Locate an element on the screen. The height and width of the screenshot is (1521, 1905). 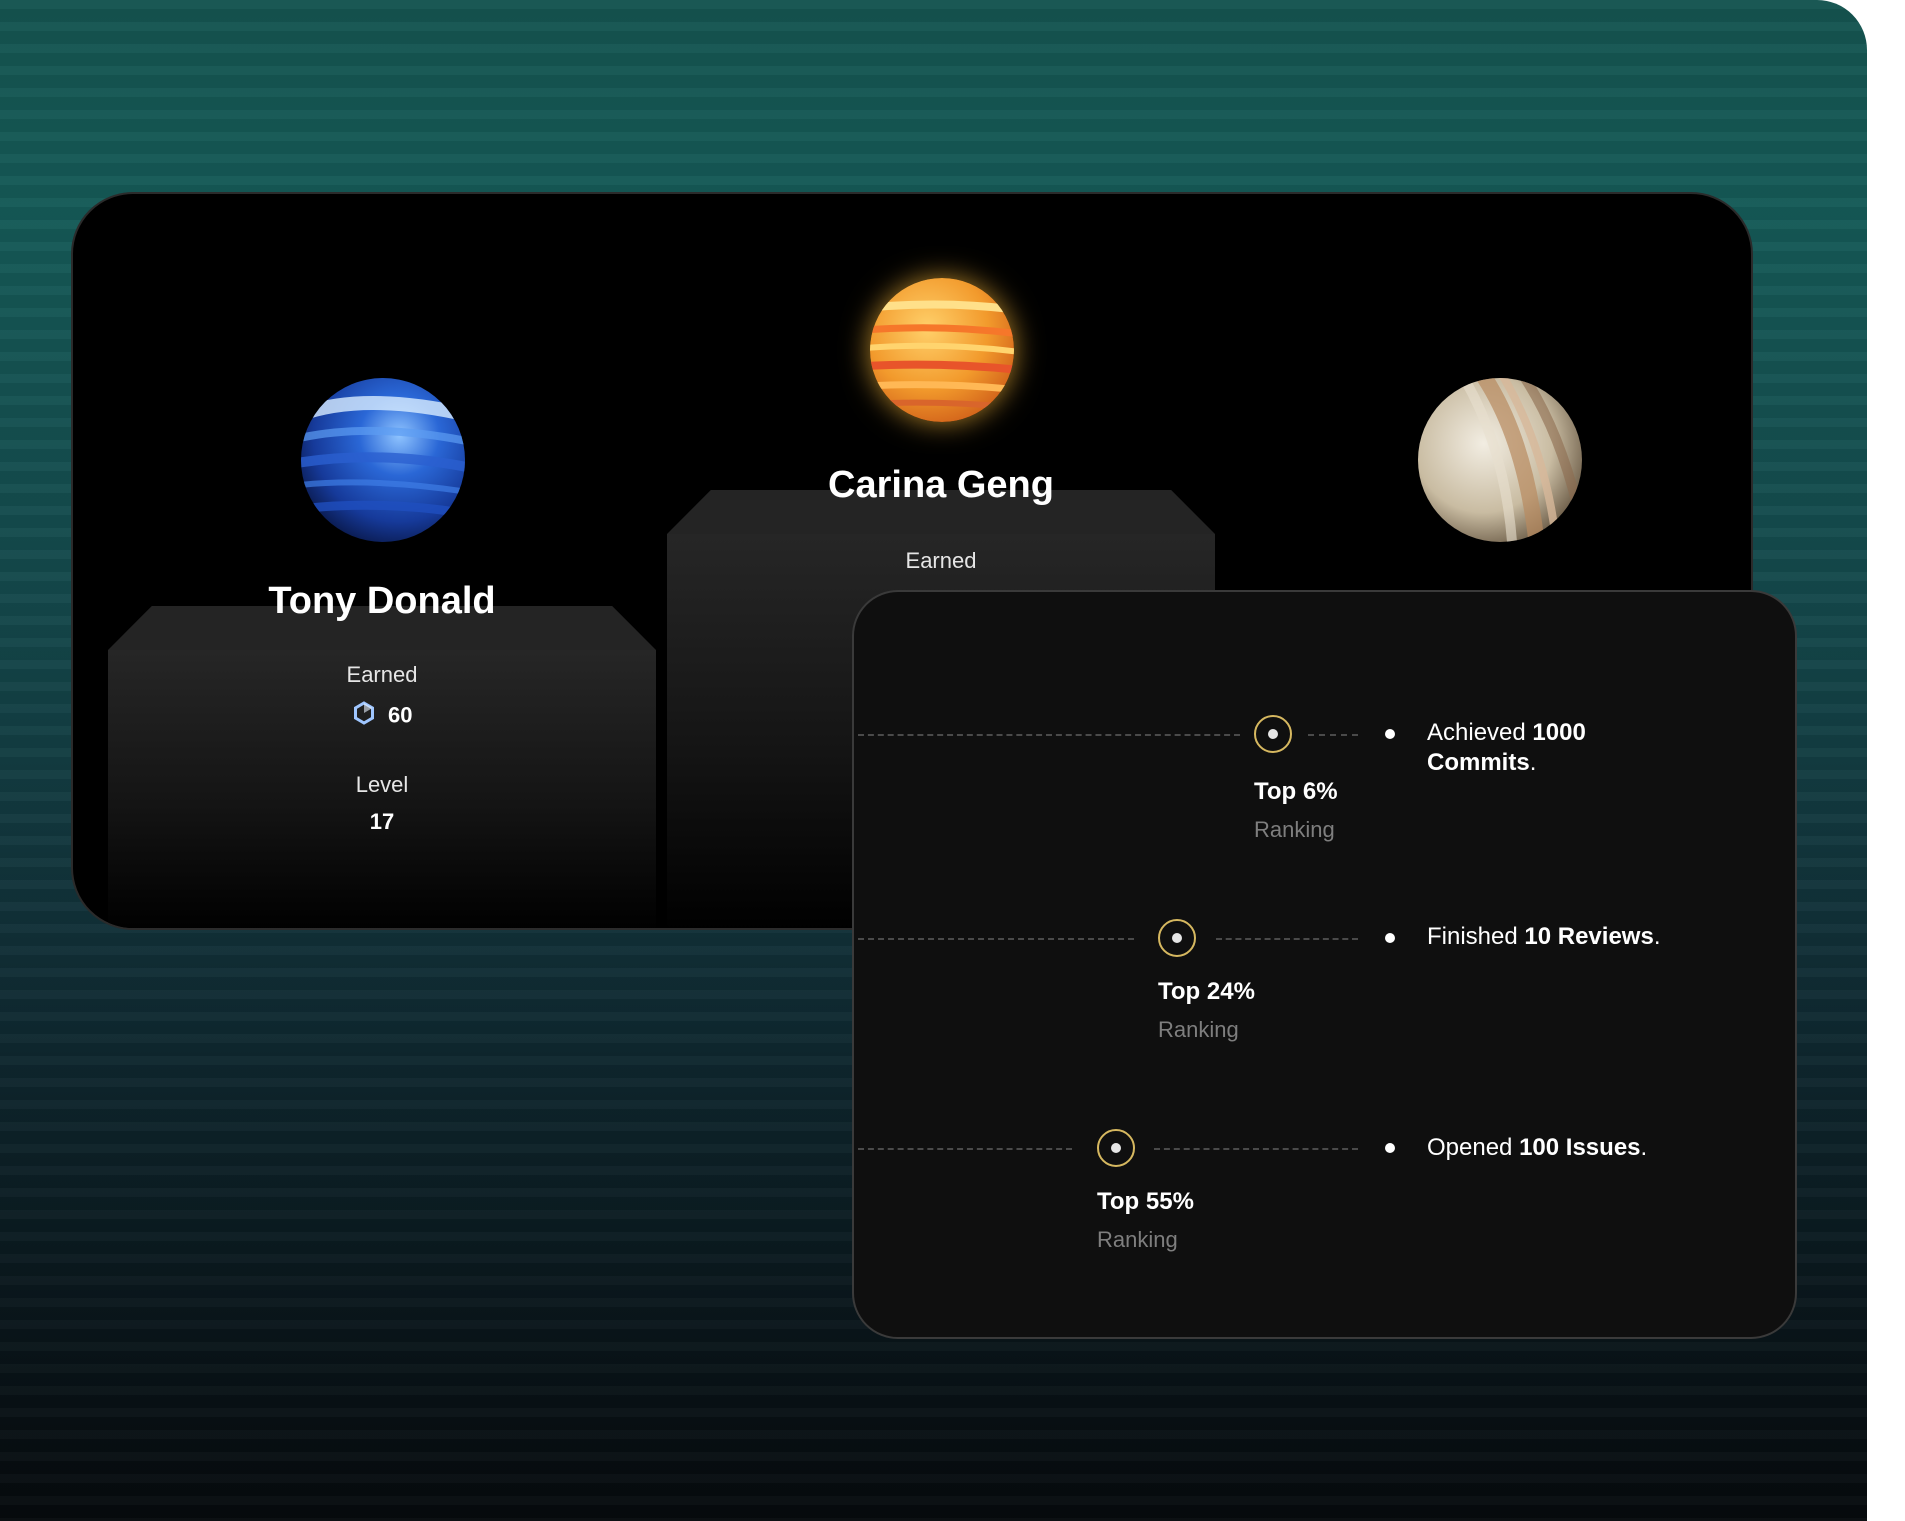
rank-value: Top 24% is located at coordinates (1206, 991).